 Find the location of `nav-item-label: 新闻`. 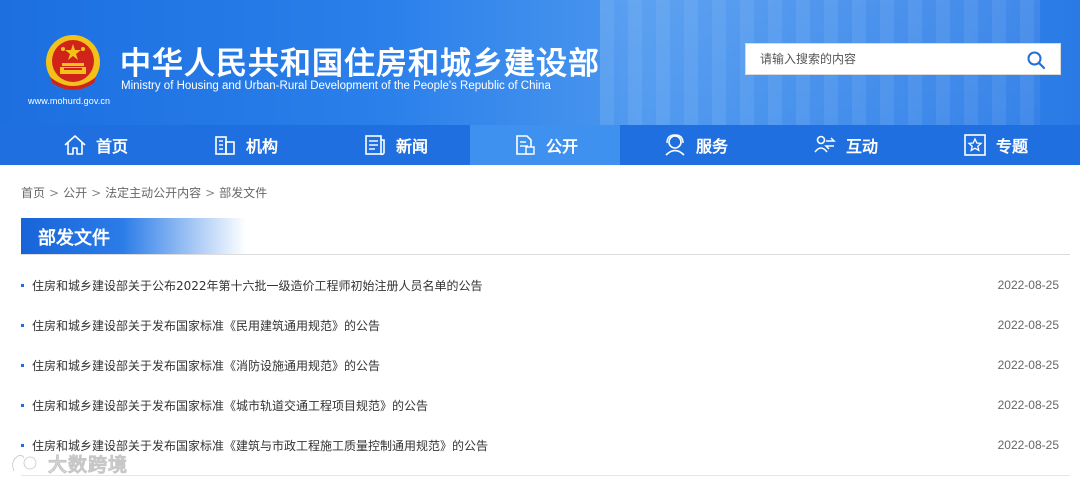

nav-item-label: 新闻 is located at coordinates (411, 146).